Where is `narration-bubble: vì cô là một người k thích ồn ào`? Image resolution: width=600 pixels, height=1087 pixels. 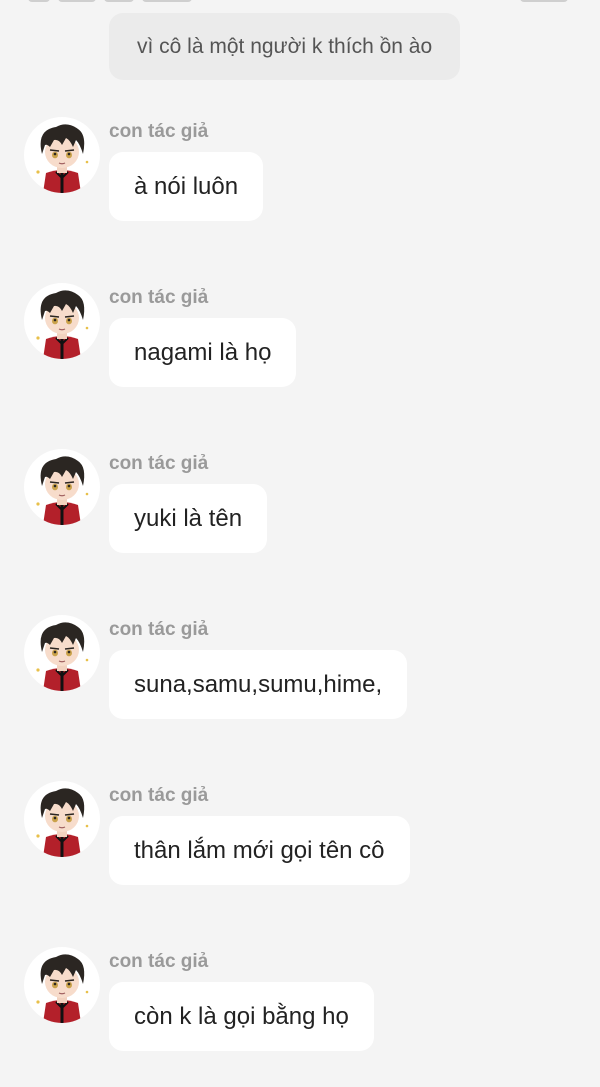
narration-bubble: vì cô là một người k thích ồn ào is located at coordinates (285, 46).